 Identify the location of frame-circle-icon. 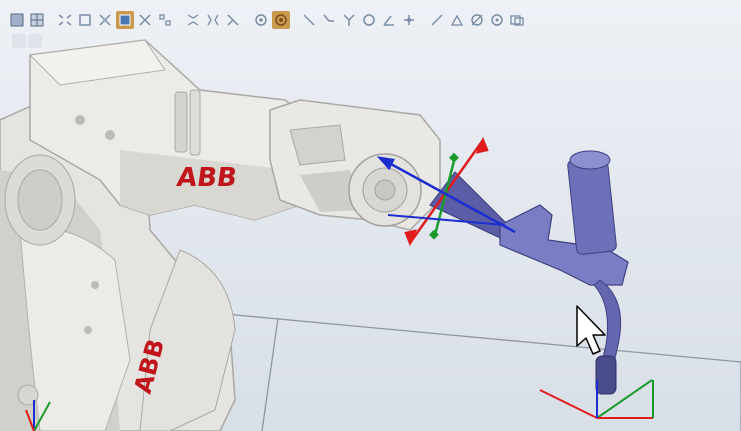
(369, 20).